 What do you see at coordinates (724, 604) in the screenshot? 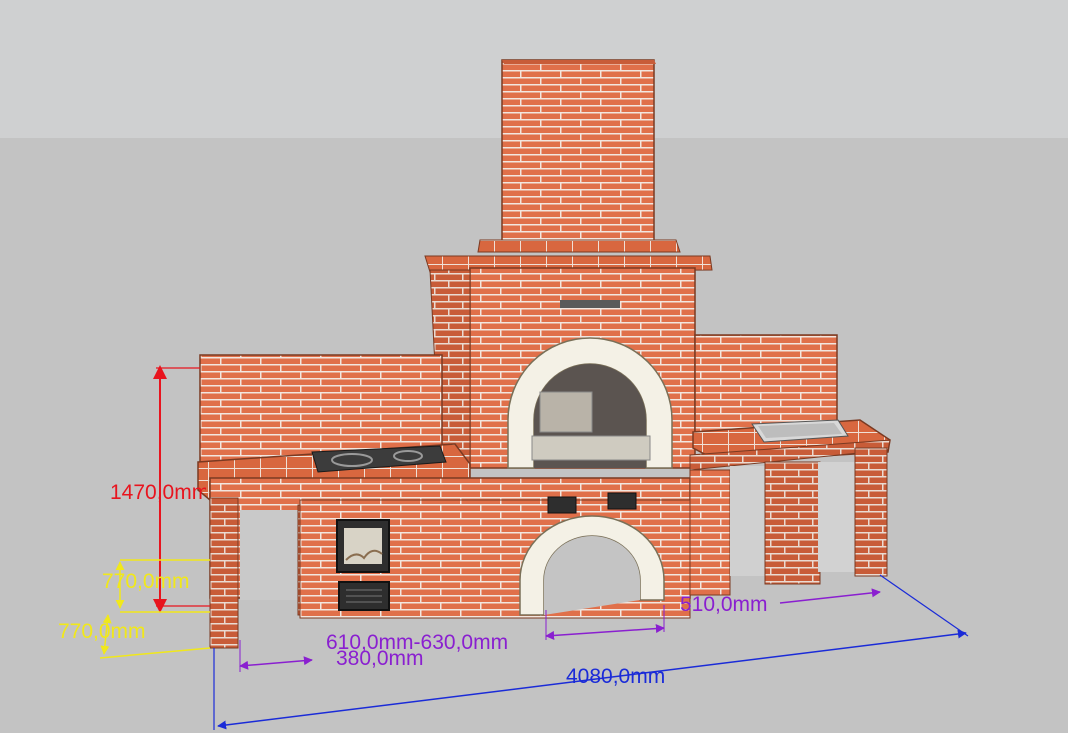
I see `label-right-span: 510,0mm` at bounding box center [724, 604].